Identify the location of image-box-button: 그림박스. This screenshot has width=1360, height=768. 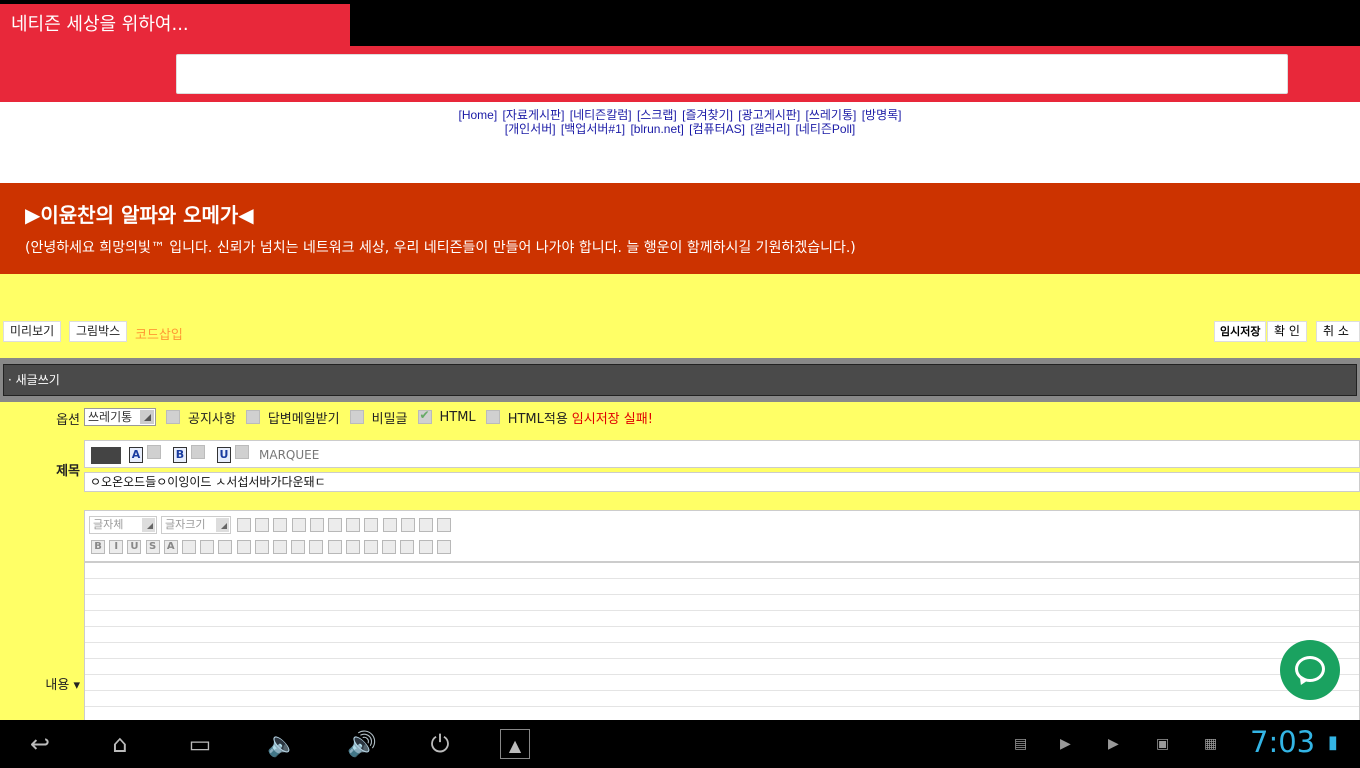
(98, 331).